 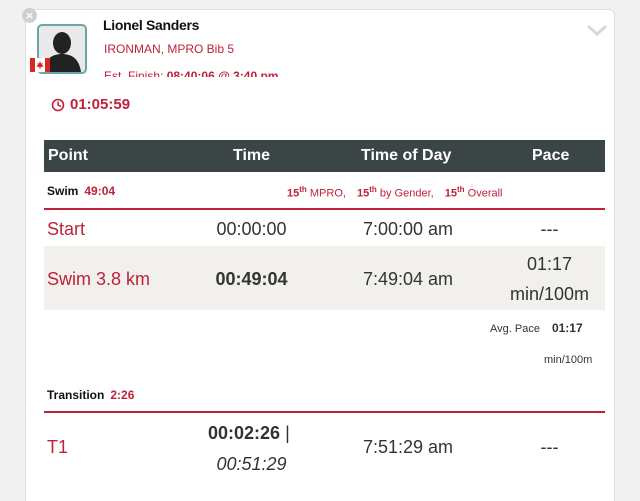 I want to click on rank-gender: 15, so click(x=363, y=193).